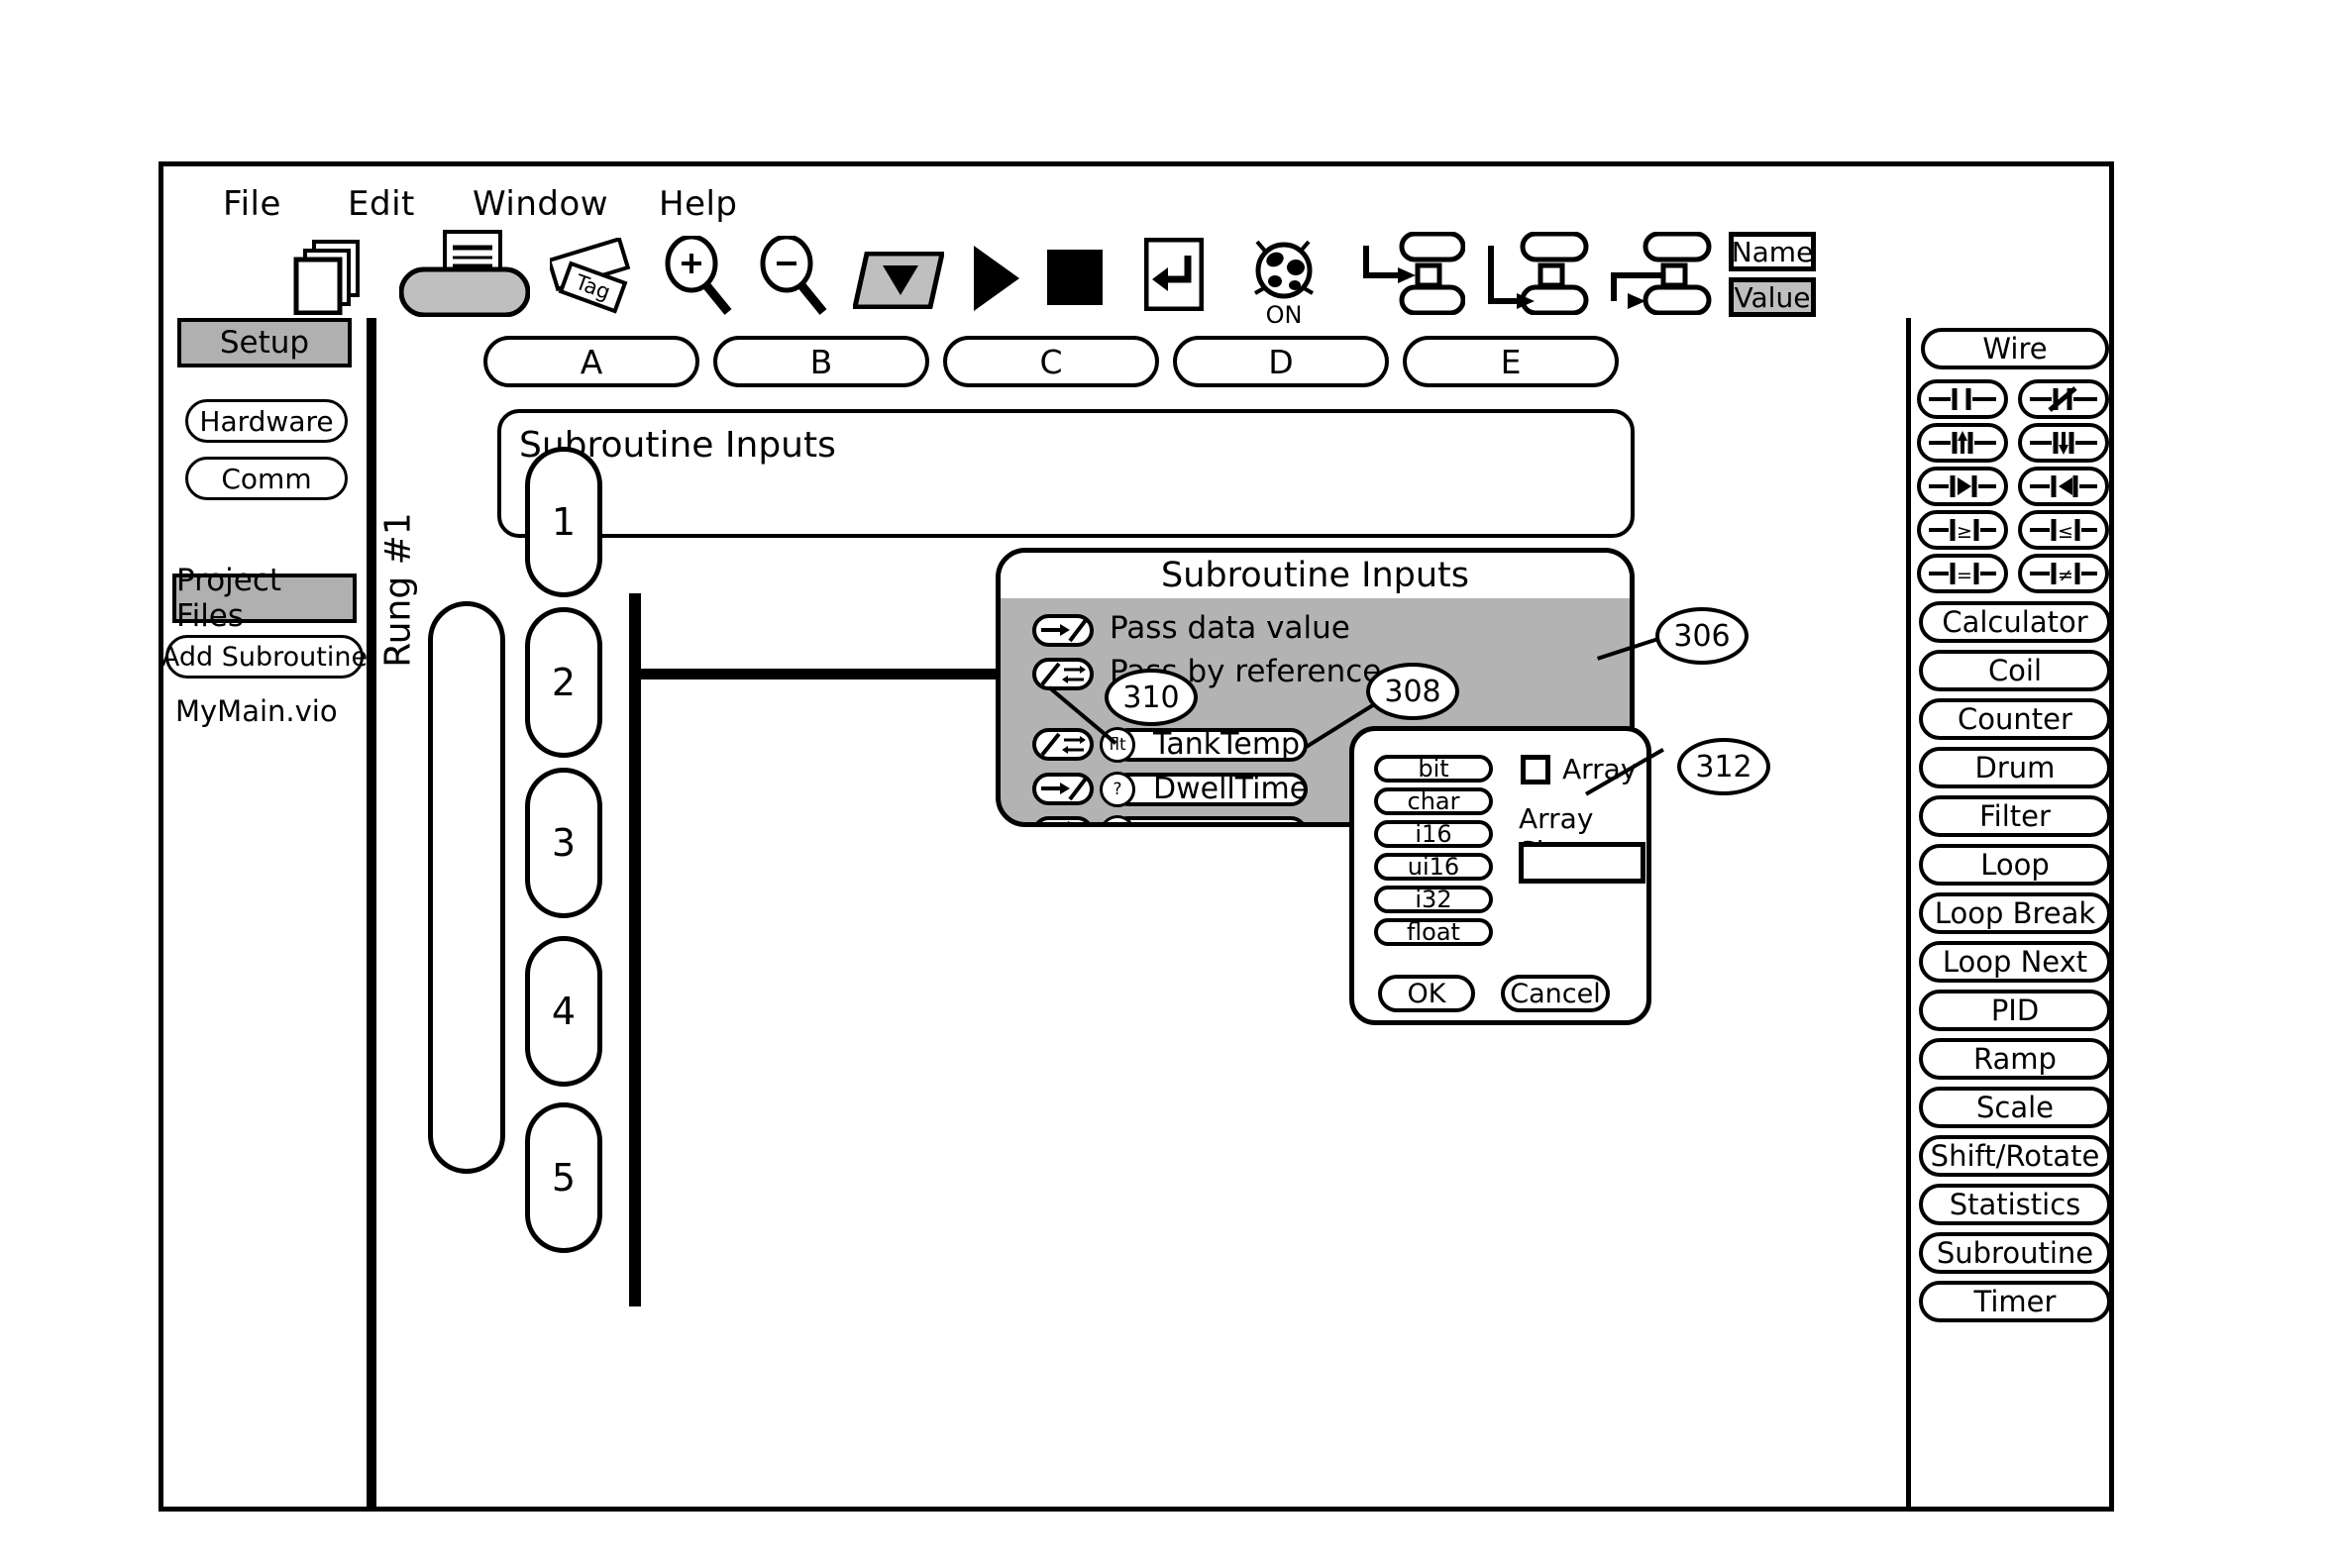 The image size is (2333, 1568). Describe the element at coordinates (1075, 278) in the screenshot. I see `stop-icon` at that location.